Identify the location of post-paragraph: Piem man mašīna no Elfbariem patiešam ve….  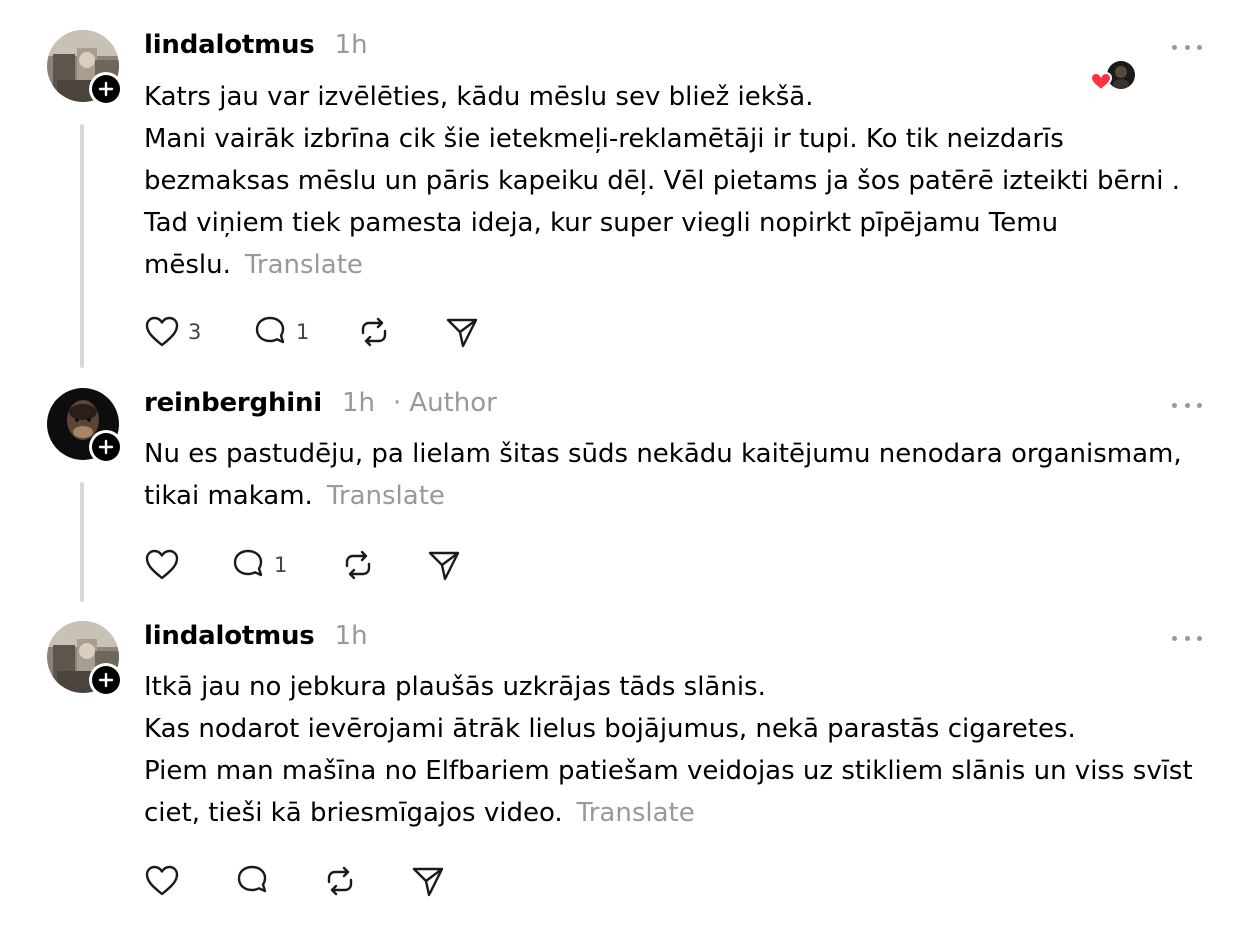
(674, 792).